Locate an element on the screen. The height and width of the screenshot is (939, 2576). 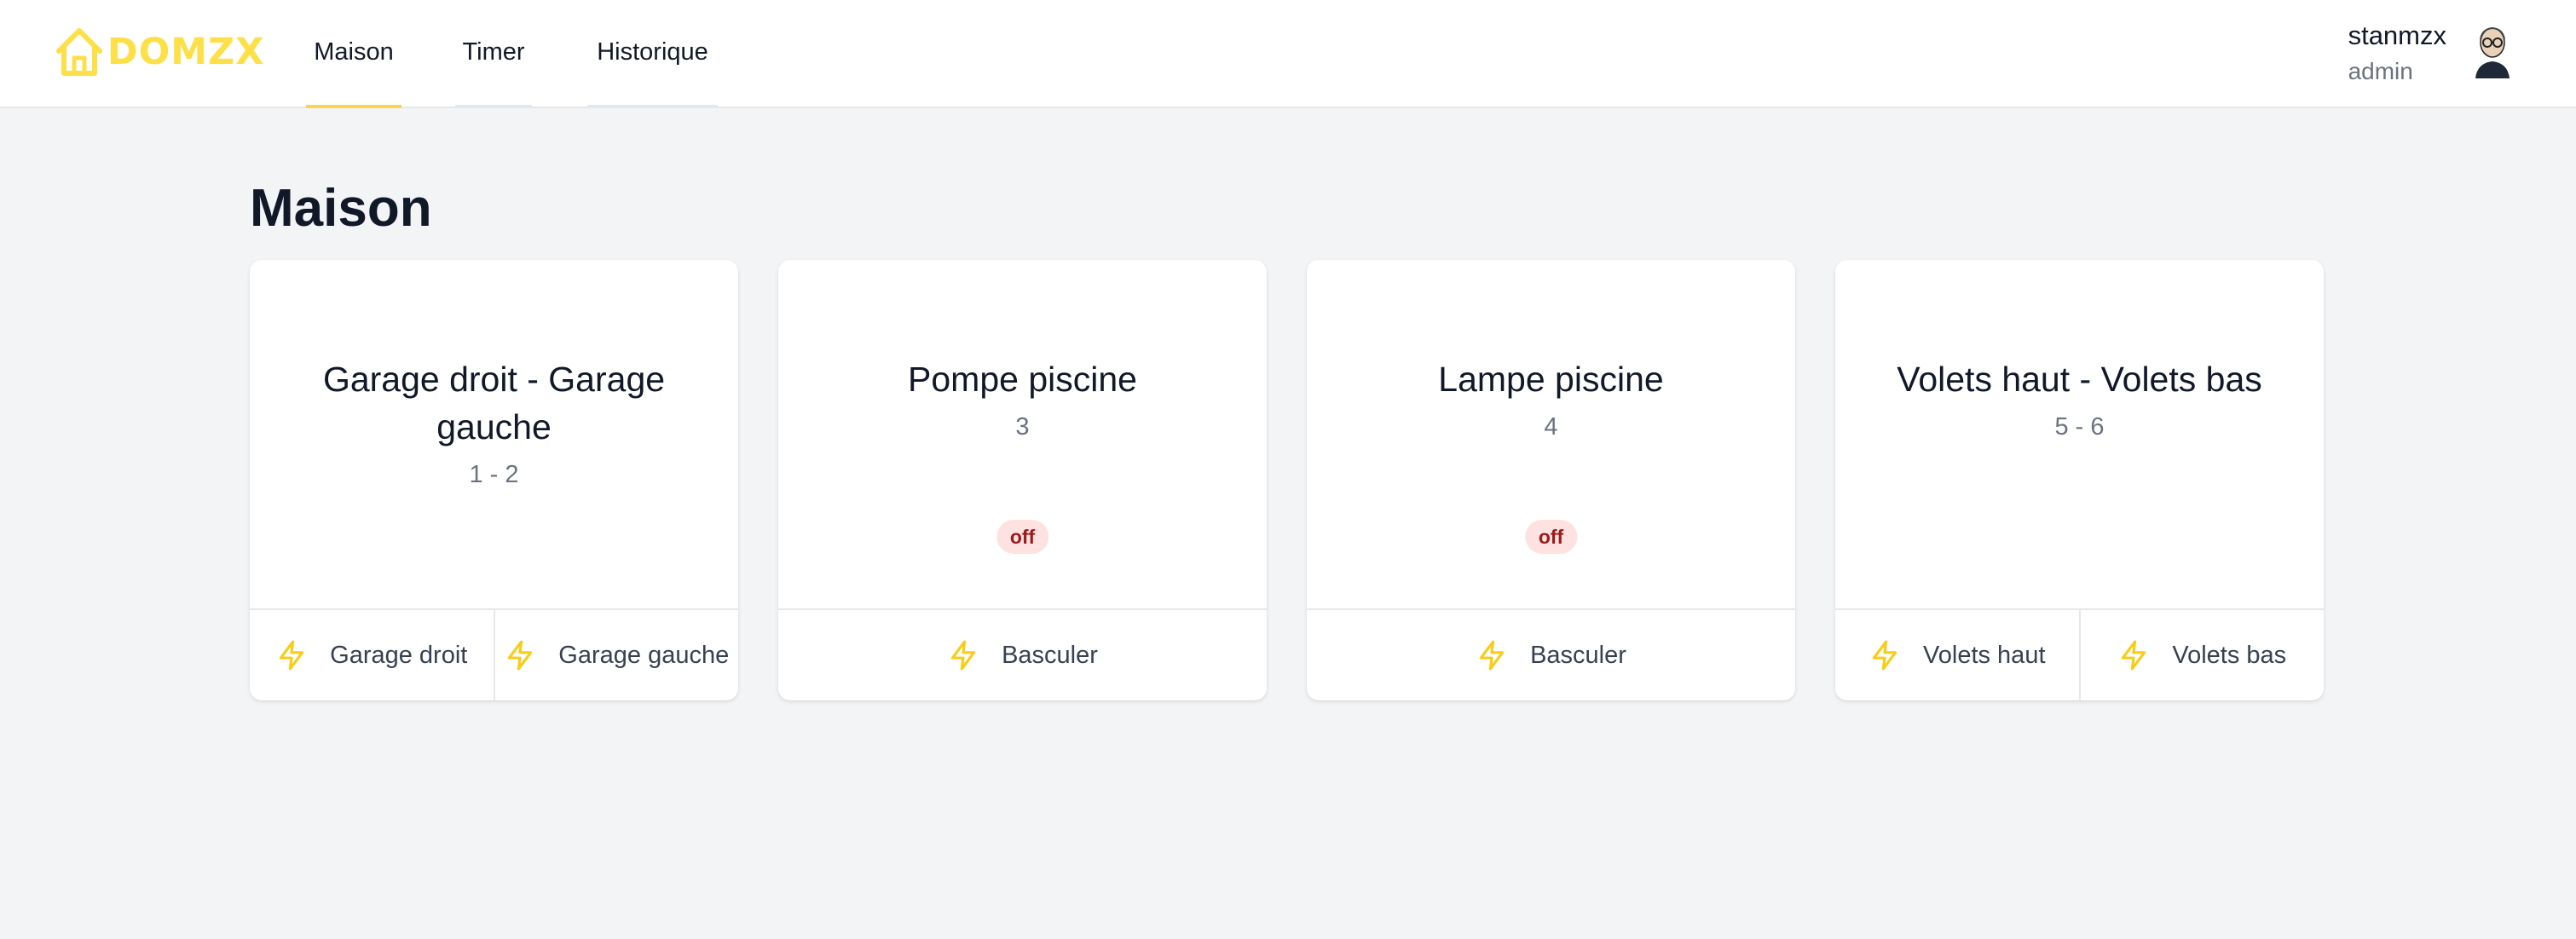
card-subtitle: 3 is located at coordinates (1022, 427).